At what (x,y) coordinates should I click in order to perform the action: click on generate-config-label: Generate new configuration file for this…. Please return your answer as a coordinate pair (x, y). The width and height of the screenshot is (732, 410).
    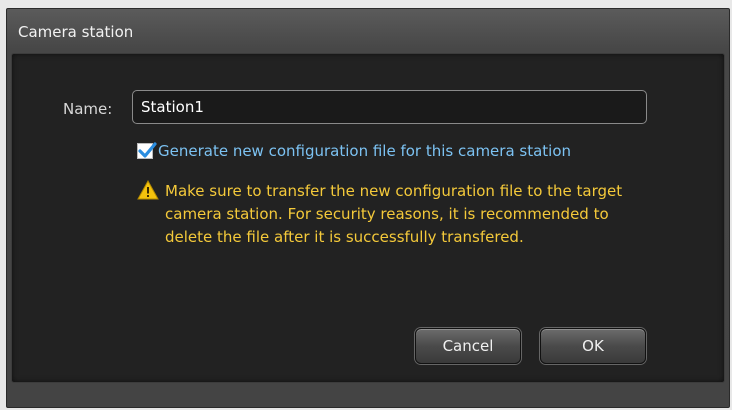
    Looking at the image, I should click on (365, 151).